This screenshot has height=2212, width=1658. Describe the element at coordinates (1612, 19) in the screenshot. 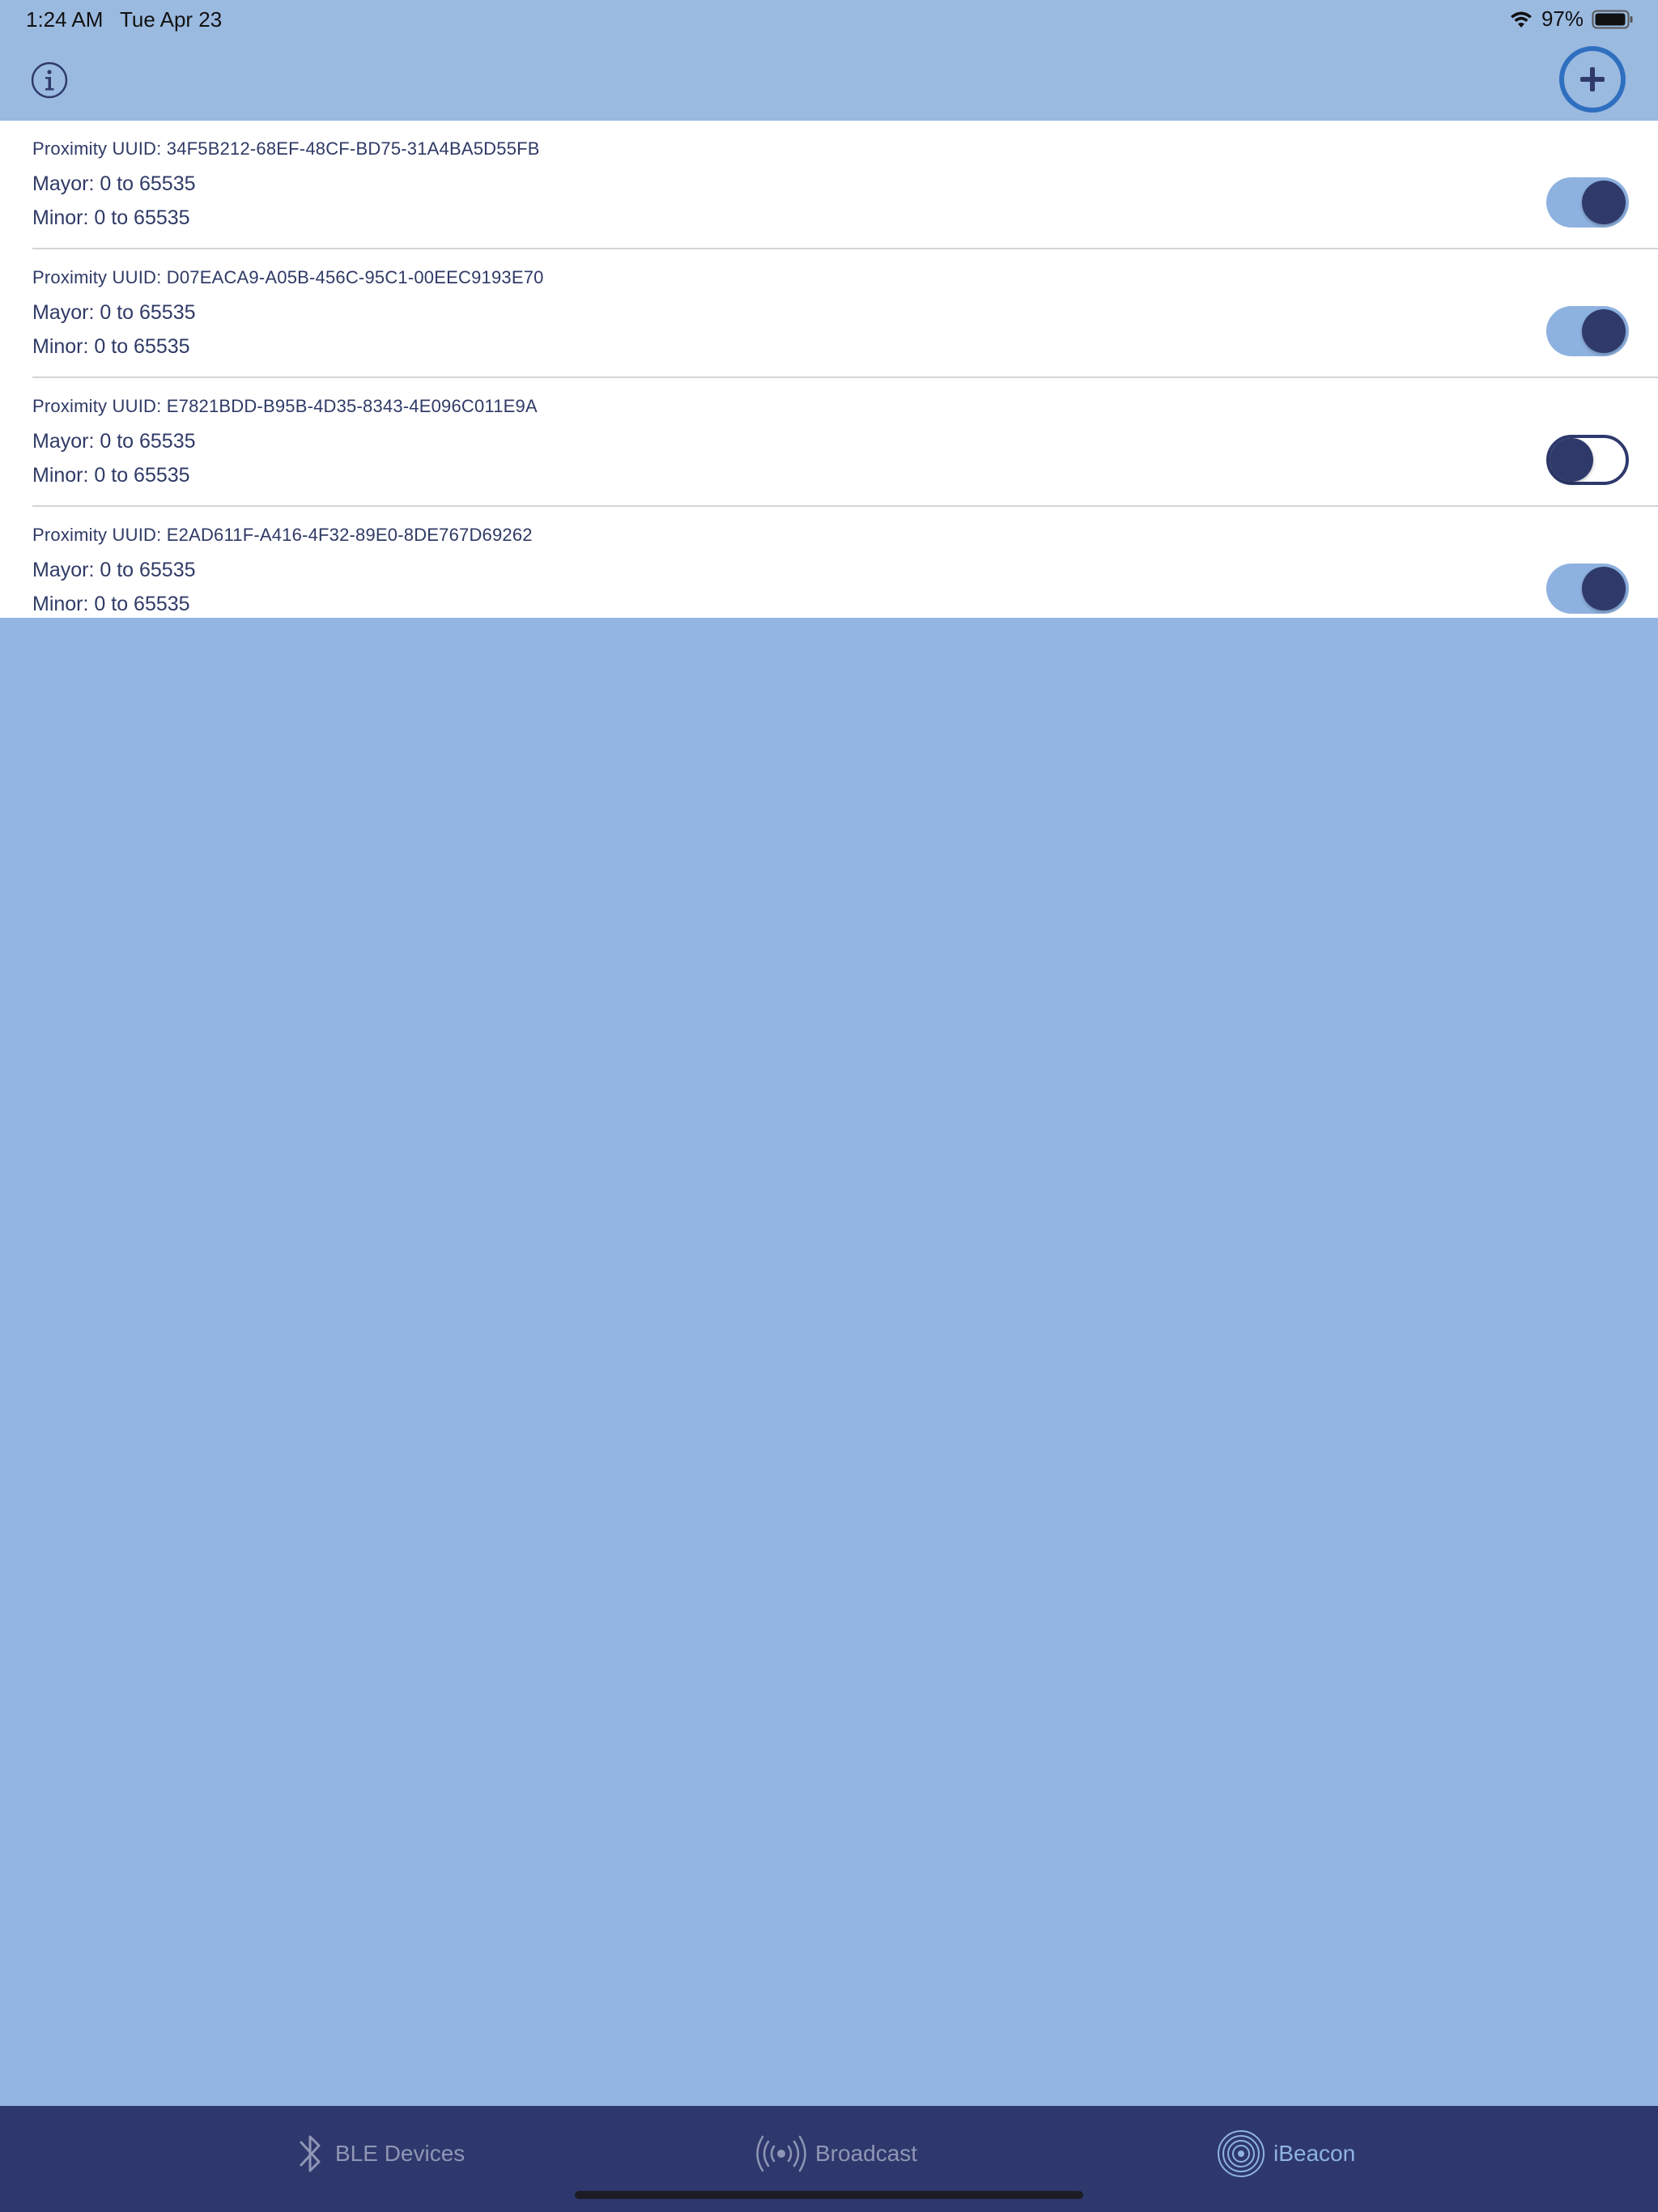

I see `battery-icon` at that location.